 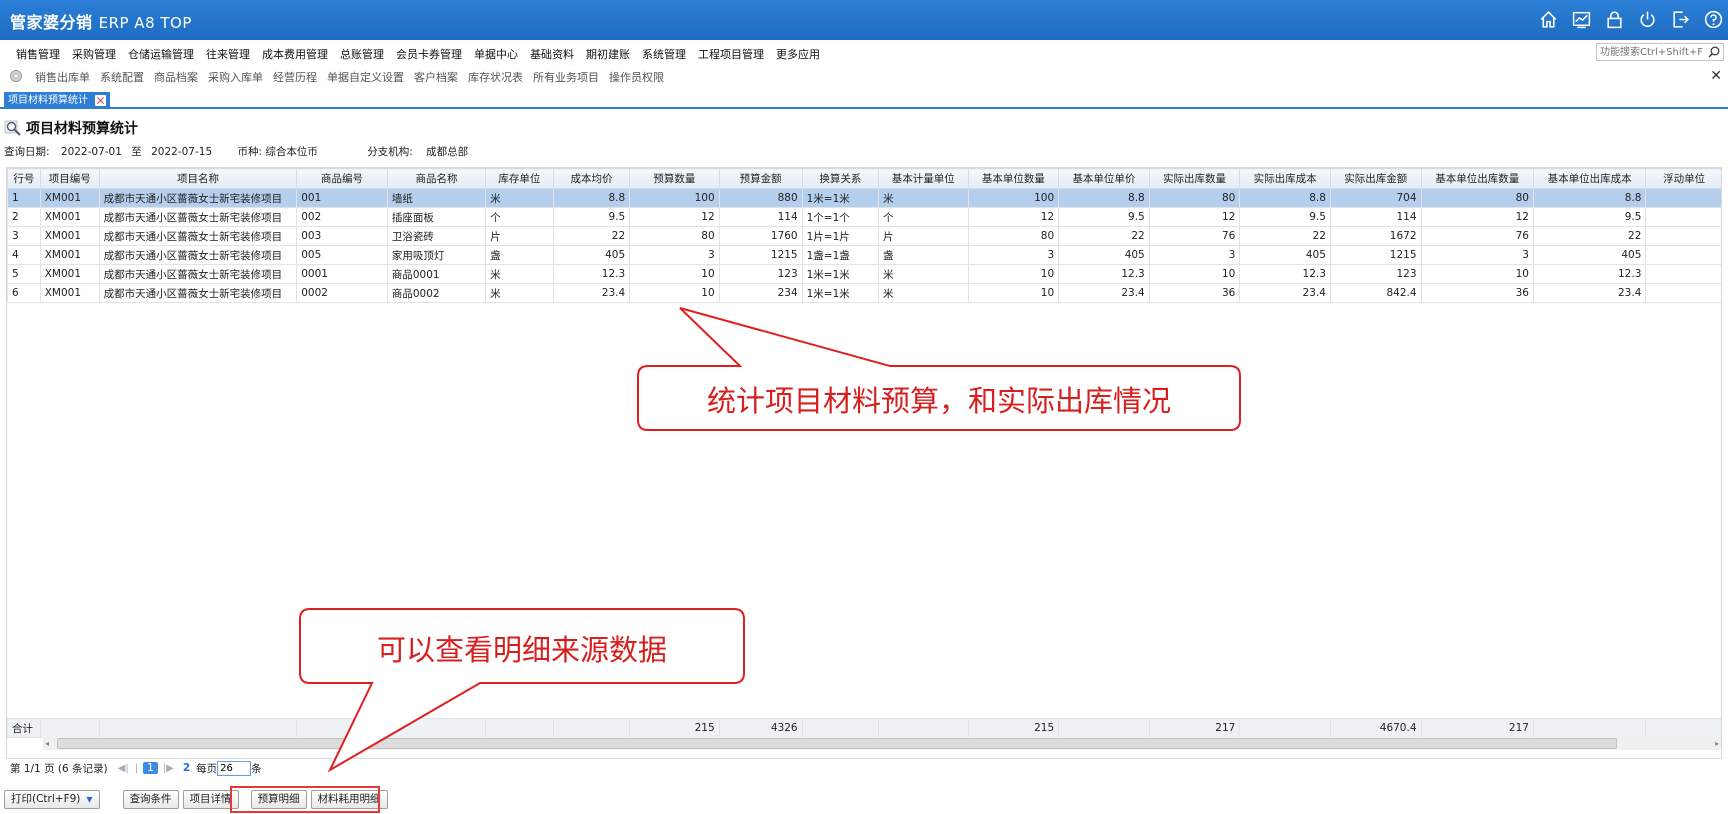 What do you see at coordinates (938, 401) in the screenshot?
I see `callout-1-text: 统计项目材料预算，和实际出库情况` at bounding box center [938, 401].